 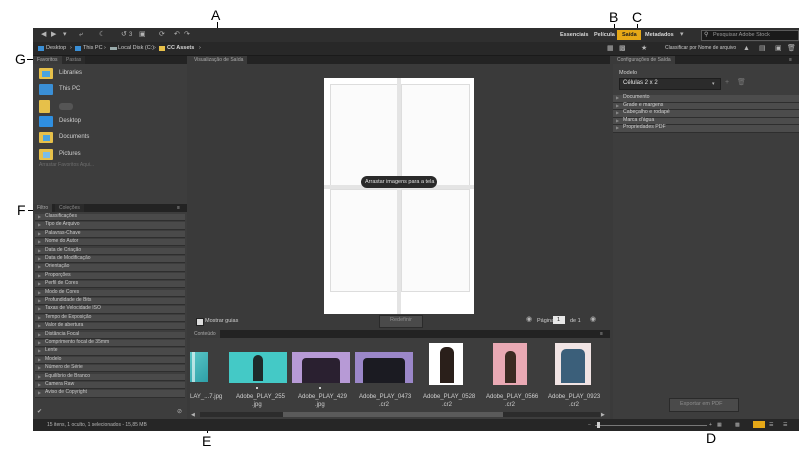 I want to click on filter-18: ▶ Número de Série, so click(x=110, y=368).